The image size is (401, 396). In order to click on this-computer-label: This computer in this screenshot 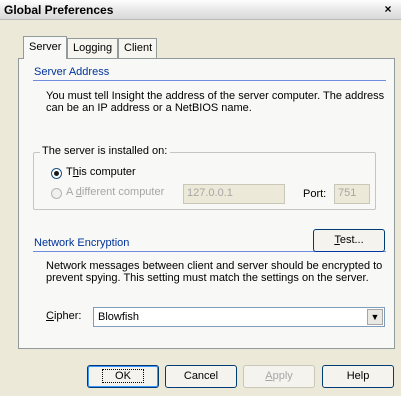, I will do `click(101, 172)`.